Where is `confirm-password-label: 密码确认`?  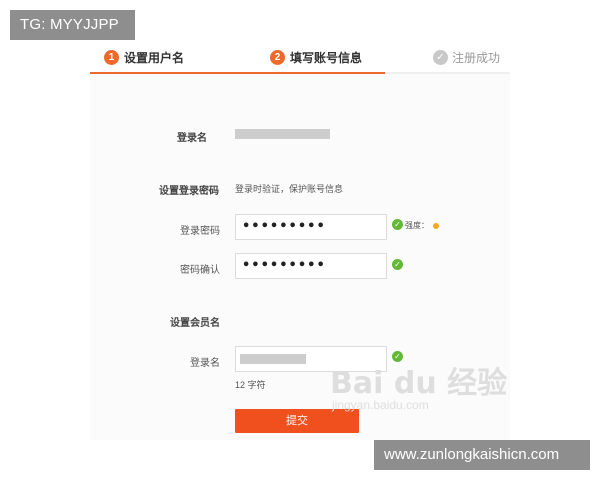
confirm-password-label: 密码确认 is located at coordinates (200, 270).